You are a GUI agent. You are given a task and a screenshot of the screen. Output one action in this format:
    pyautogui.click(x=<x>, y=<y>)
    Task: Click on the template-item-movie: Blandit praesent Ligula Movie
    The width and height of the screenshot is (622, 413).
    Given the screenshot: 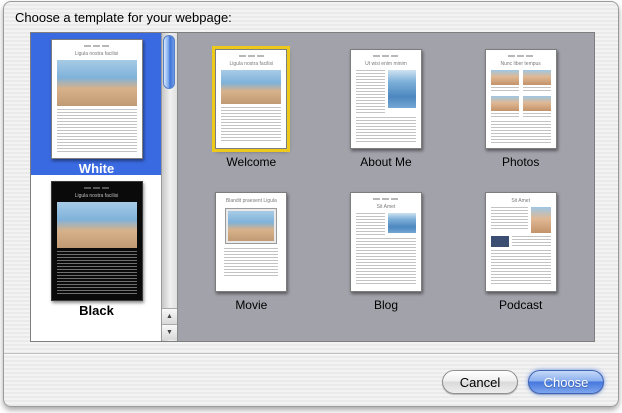 What is the action you would take?
    pyautogui.click(x=251, y=259)
    